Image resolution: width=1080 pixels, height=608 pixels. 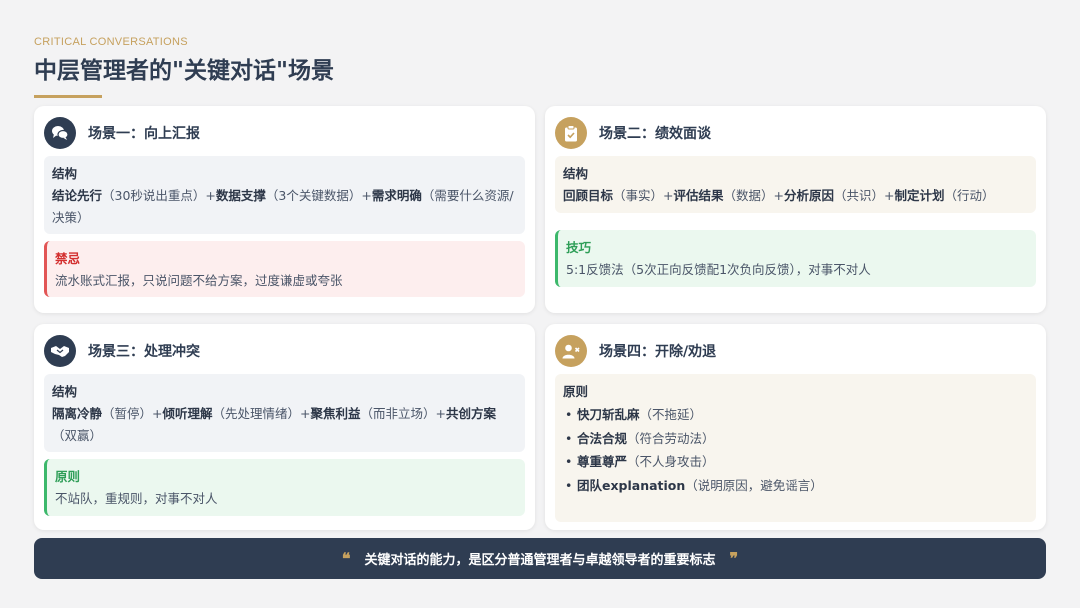 I want to click on structure-step-note: （3个关键数据）+, so click(x=318, y=195).